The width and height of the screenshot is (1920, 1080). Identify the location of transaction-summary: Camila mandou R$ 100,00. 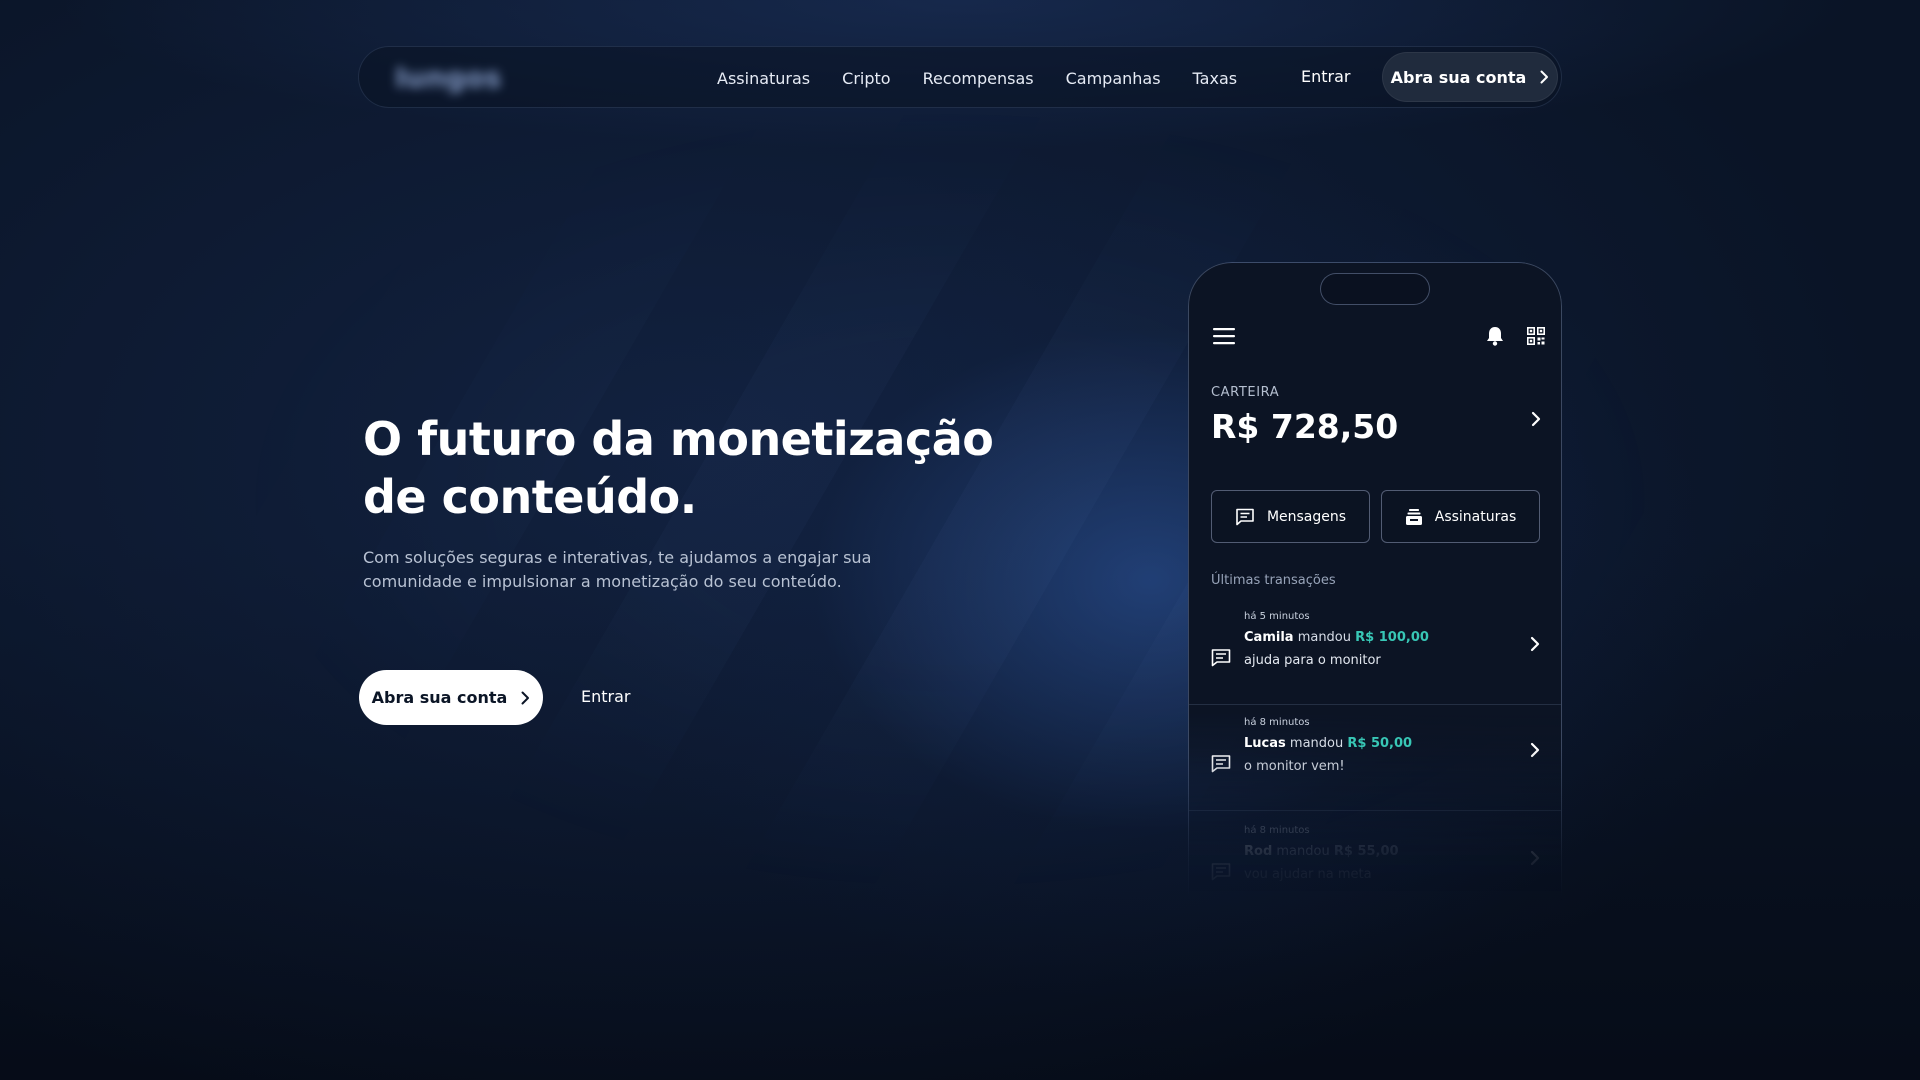
(1336, 637).